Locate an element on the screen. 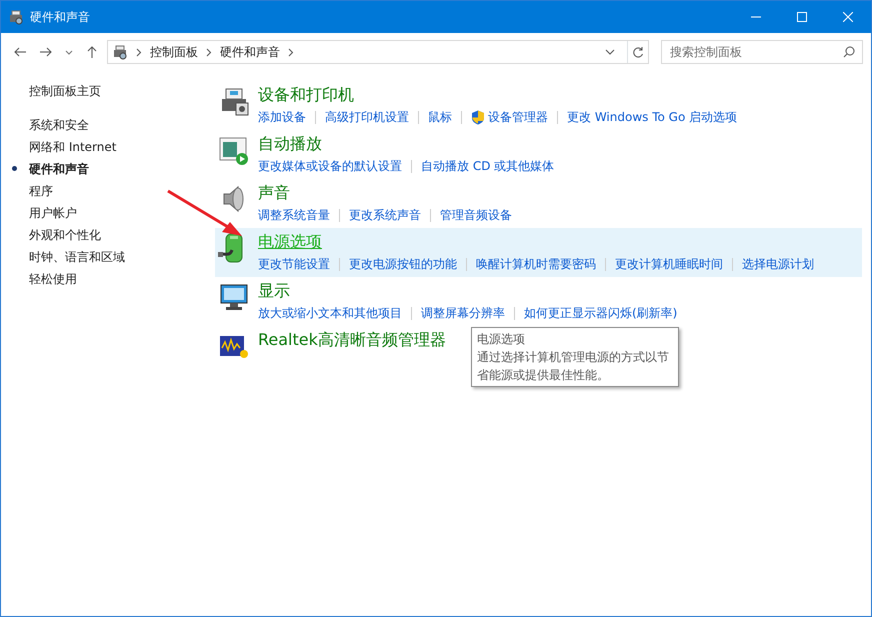 The width and height of the screenshot is (872, 617). refresh-icon is located at coordinates (638, 52).